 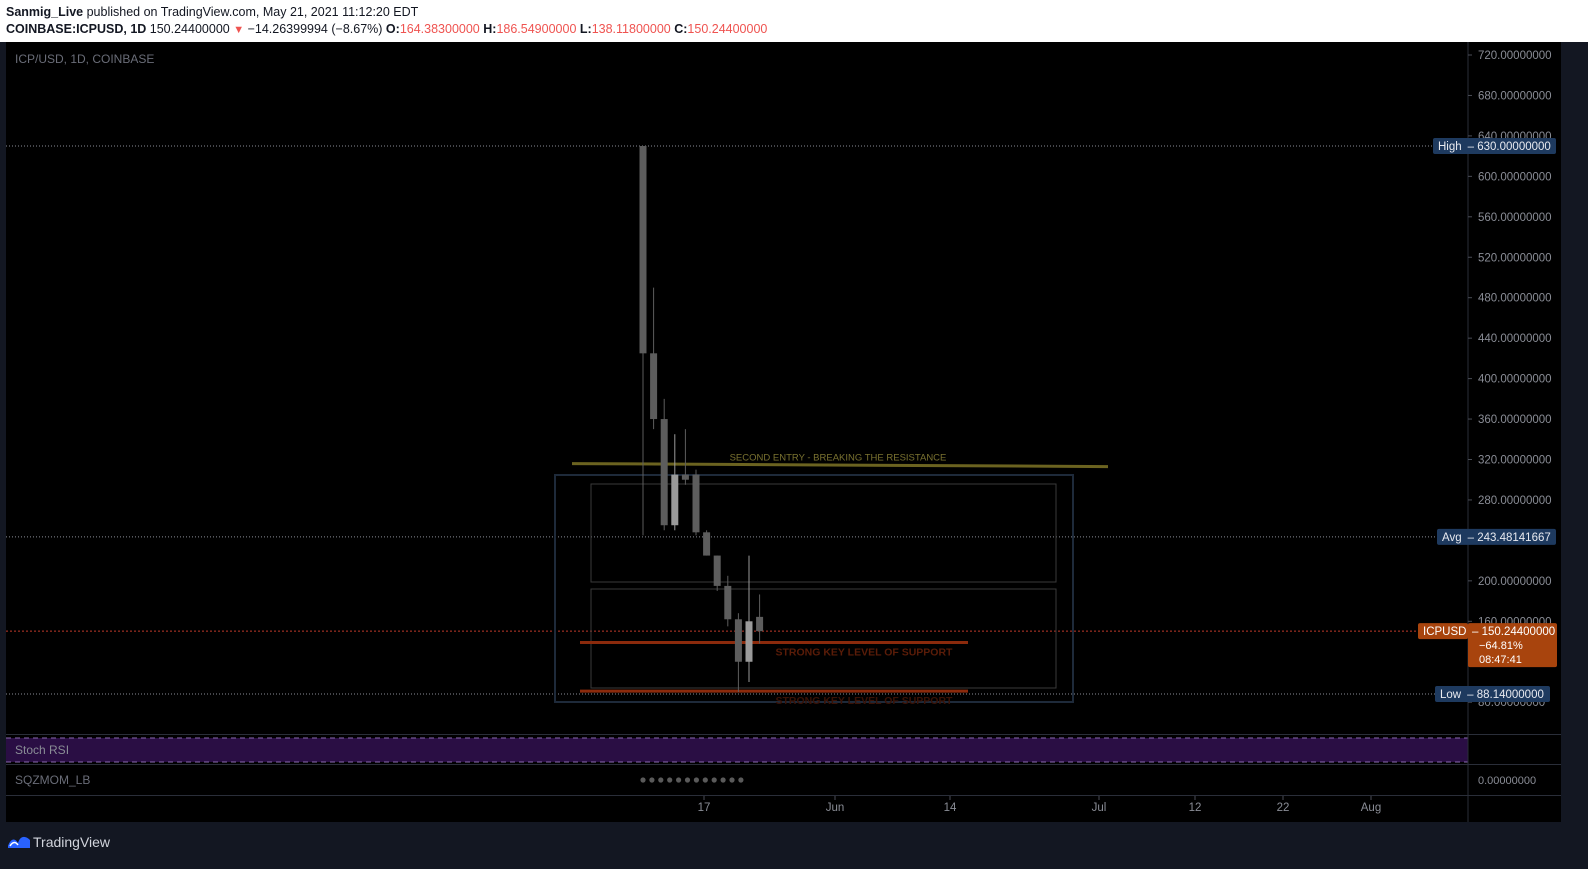 I want to click on time-tick-label: 14, so click(x=950, y=808).